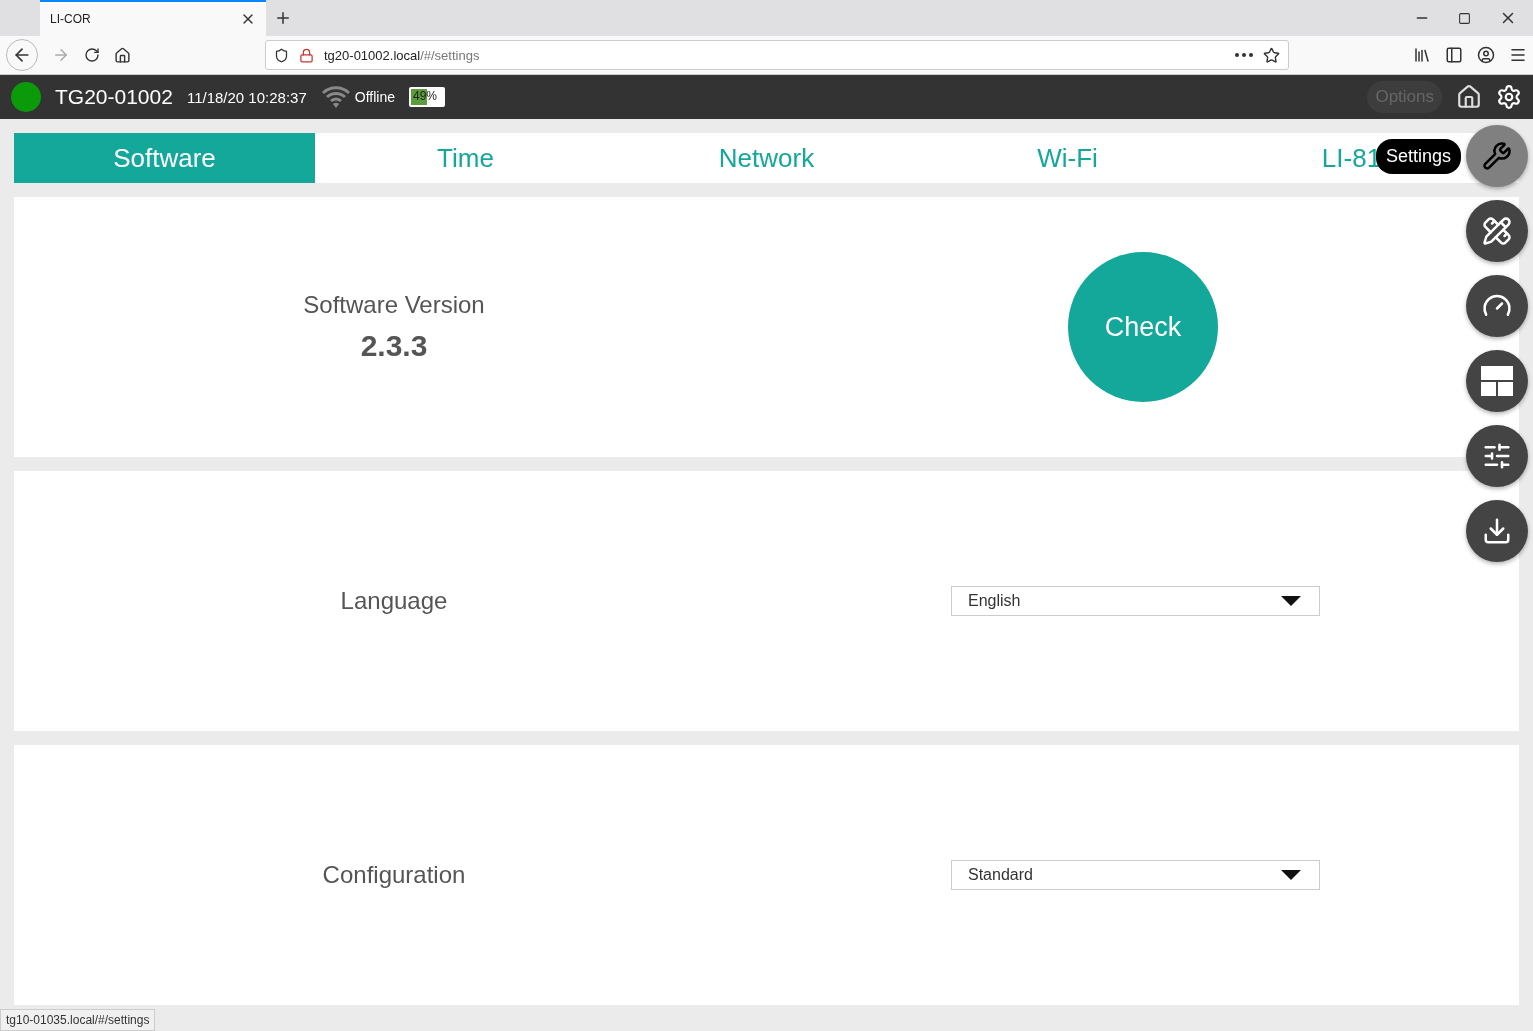  I want to click on layout-icon, so click(1497, 381).